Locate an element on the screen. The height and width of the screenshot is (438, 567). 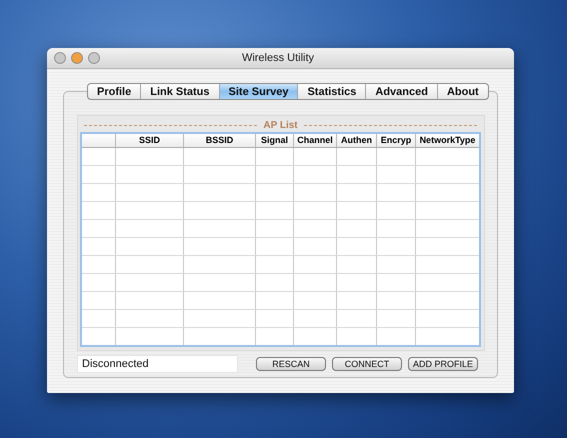
tab: Site Survey is located at coordinates (258, 91).